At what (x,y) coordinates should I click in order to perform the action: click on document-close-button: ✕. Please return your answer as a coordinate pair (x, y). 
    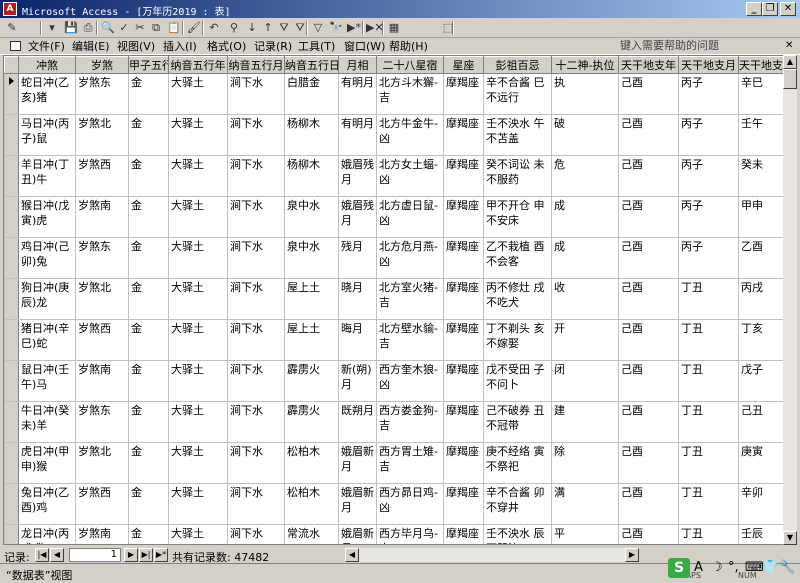
    Looking at the image, I should click on (789, 45).